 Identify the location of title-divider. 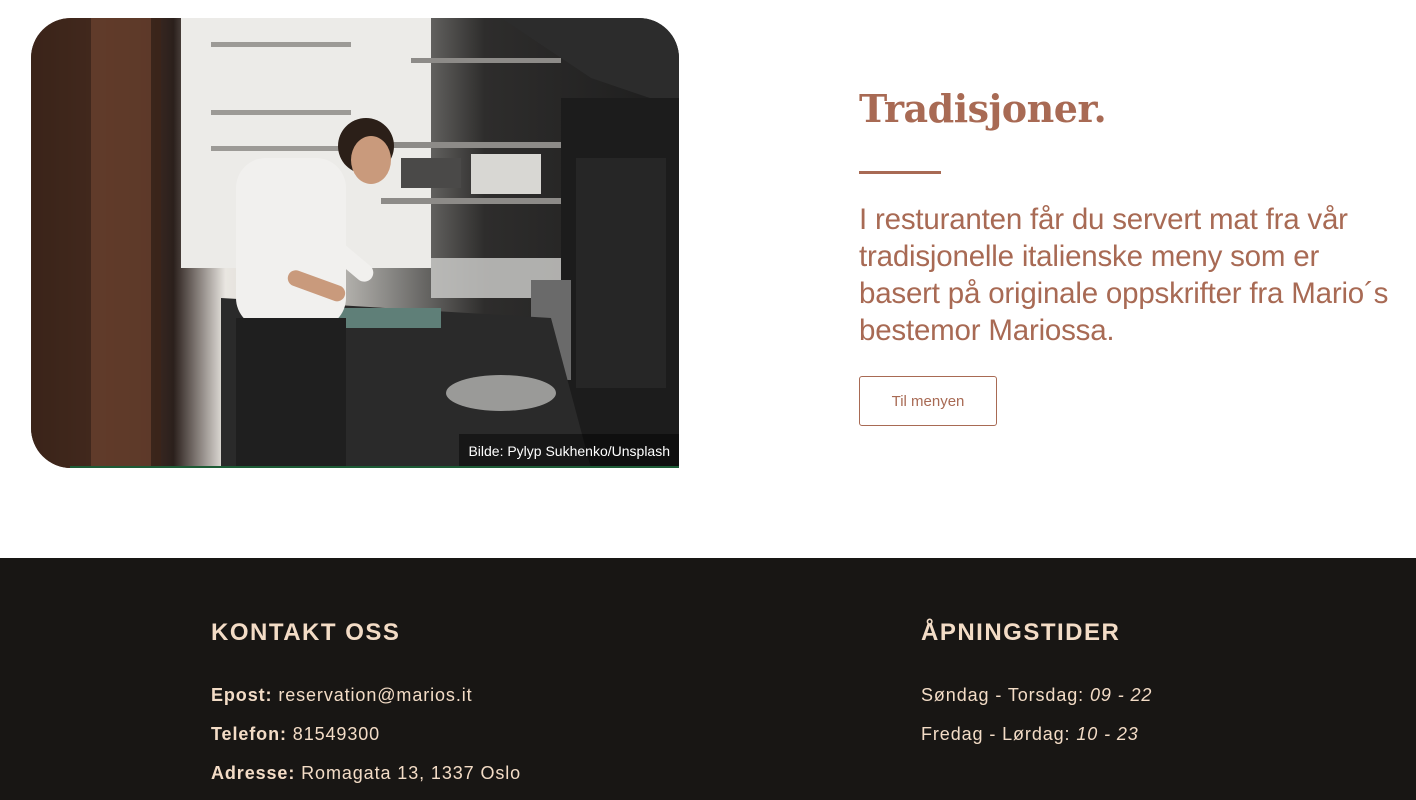
(900, 172).